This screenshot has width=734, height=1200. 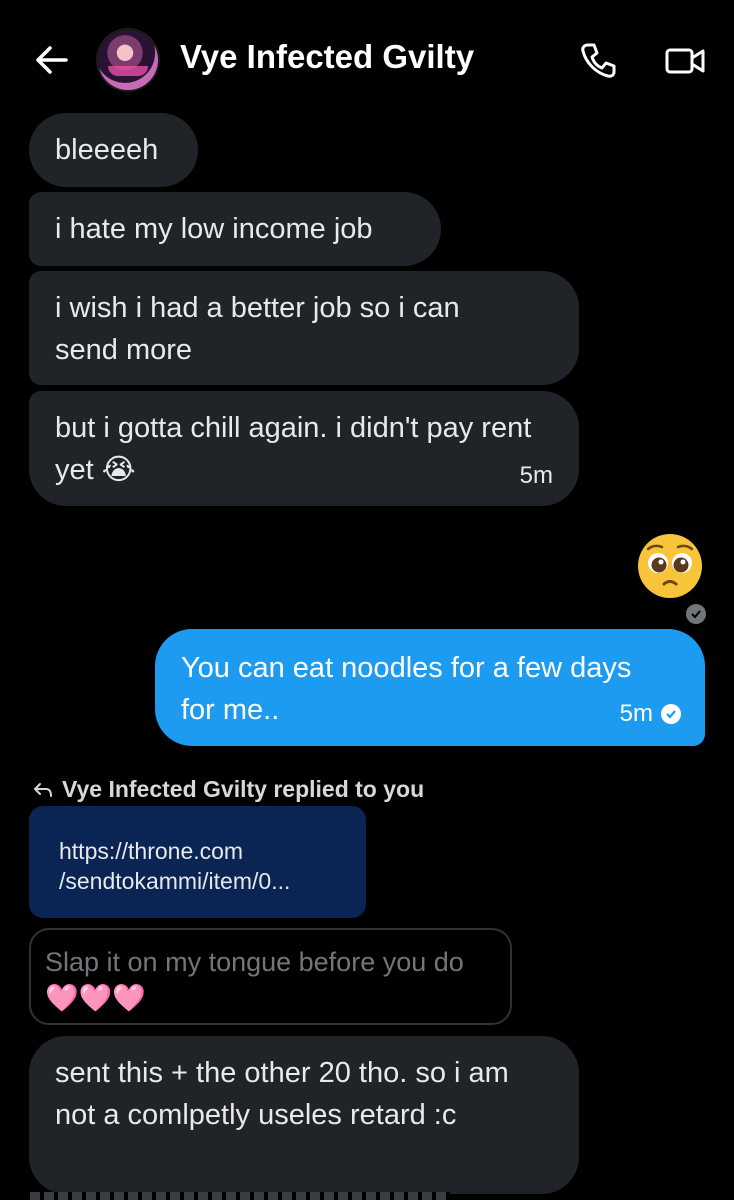 I want to click on reply-arrow-icon, so click(x=43, y=789).